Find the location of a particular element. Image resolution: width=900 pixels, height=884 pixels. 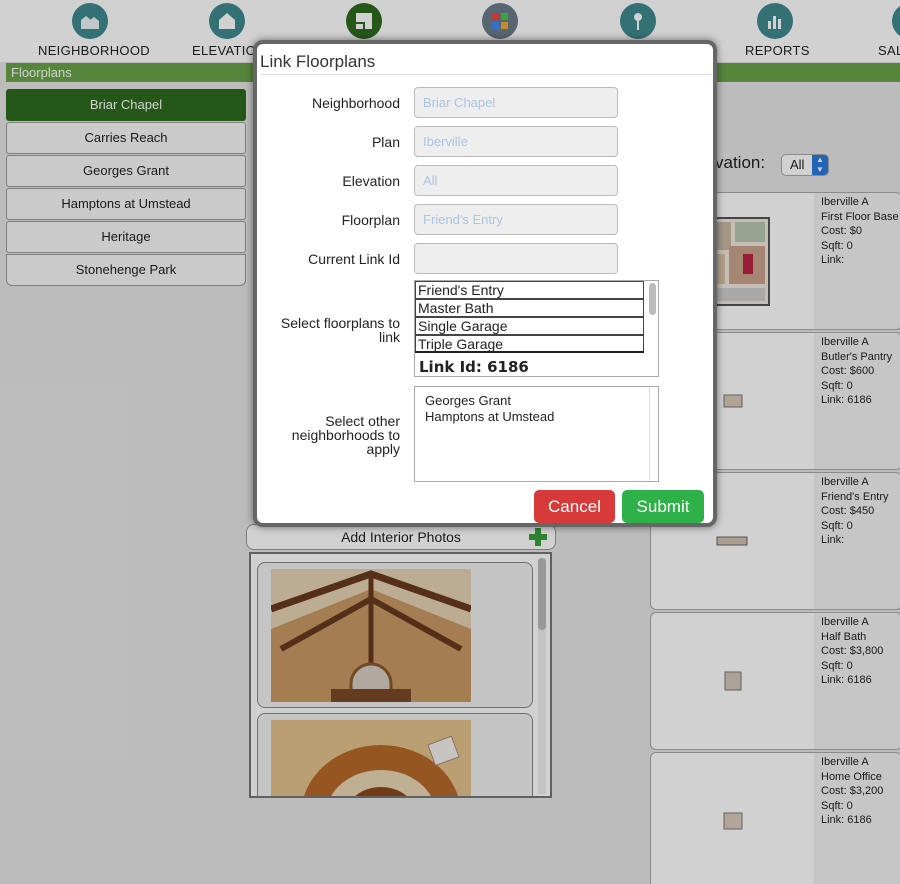

floorplan-label: Floorplan is located at coordinates (370, 220).